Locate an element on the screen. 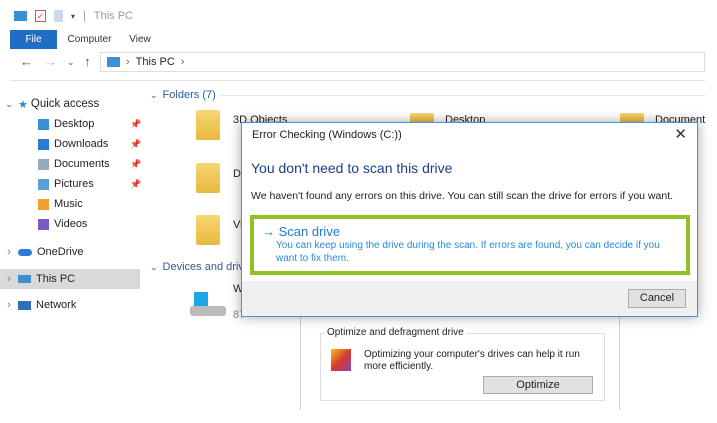 The image size is (717, 423). star-icon: ★ is located at coordinates (23, 104).